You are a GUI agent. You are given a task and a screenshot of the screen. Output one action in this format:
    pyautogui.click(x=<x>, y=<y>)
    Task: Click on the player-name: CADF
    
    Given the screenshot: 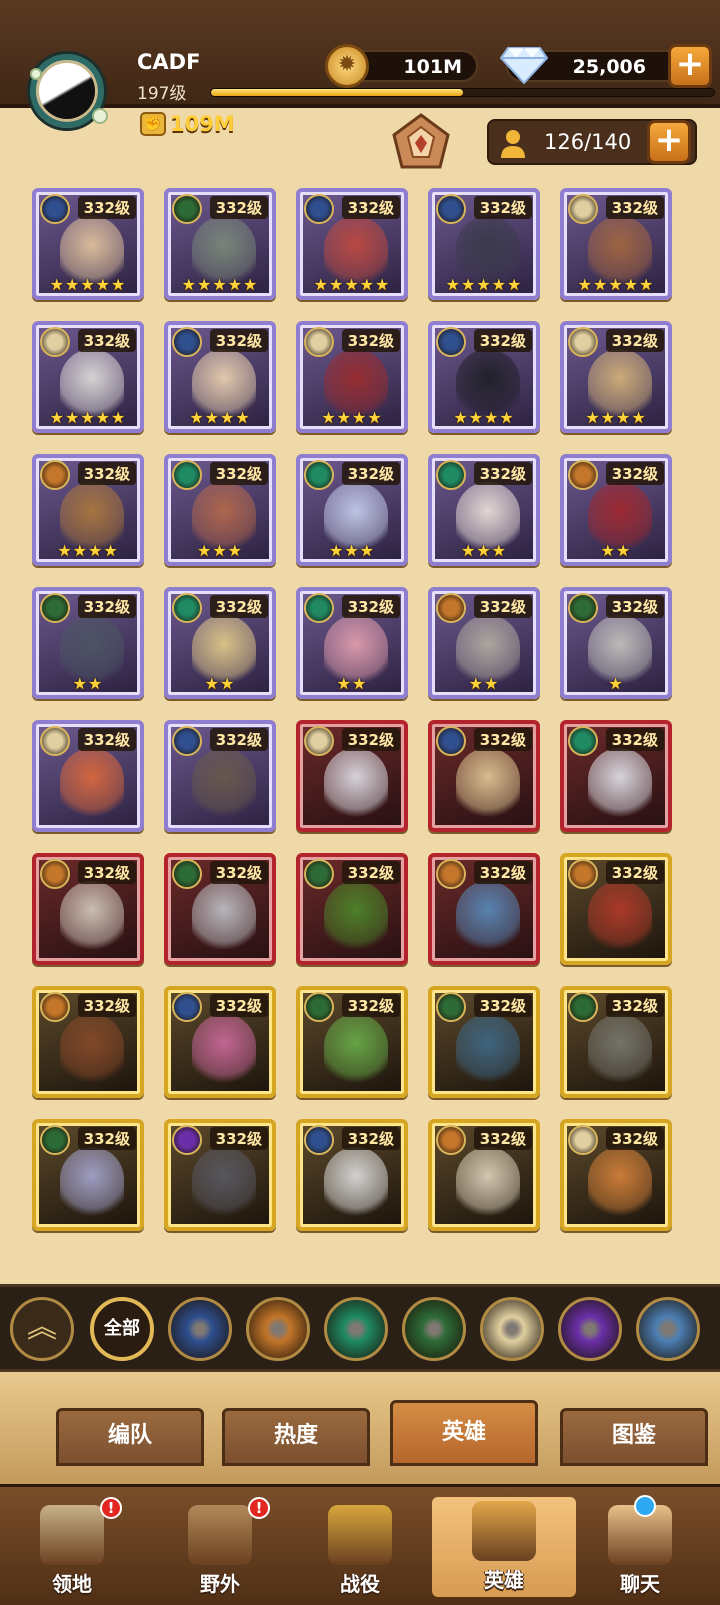 What is the action you would take?
    pyautogui.click(x=169, y=62)
    